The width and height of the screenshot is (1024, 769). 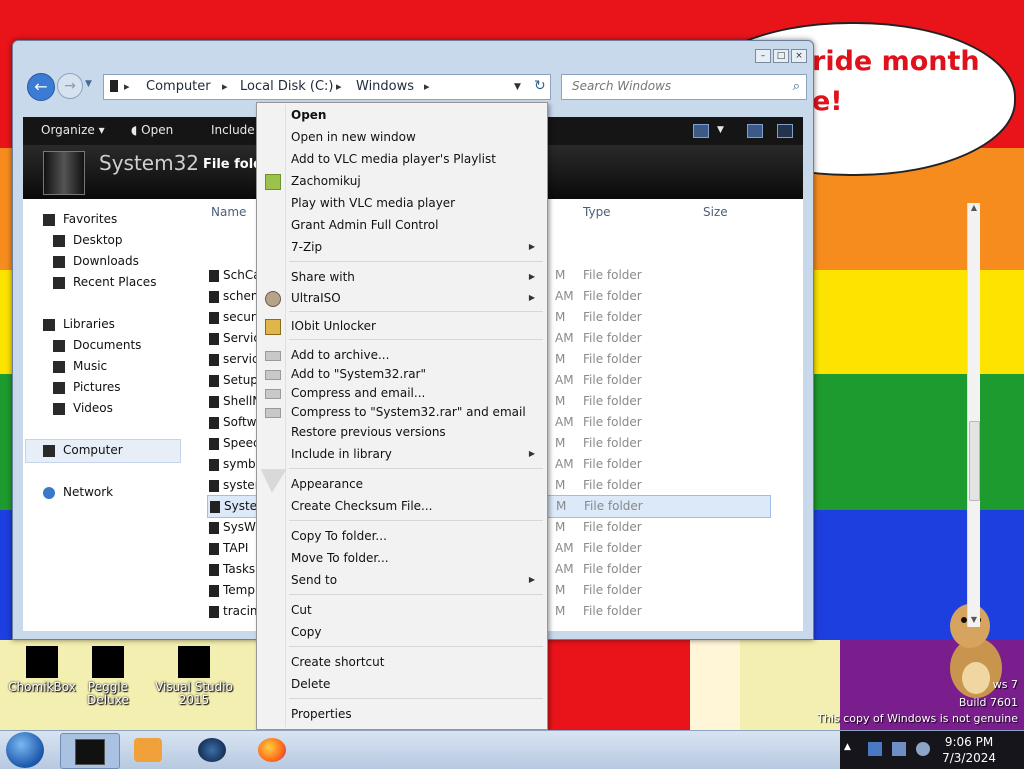 What do you see at coordinates (672, 86) in the screenshot?
I see `search-input` at bounding box center [672, 86].